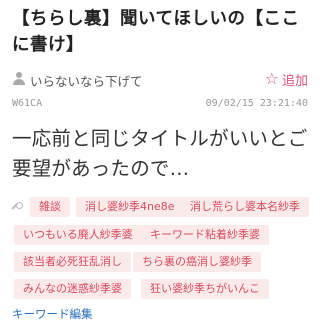  Describe the element at coordinates (294, 81) in the screenshot. I see `add-favorite-label: 追加` at that location.